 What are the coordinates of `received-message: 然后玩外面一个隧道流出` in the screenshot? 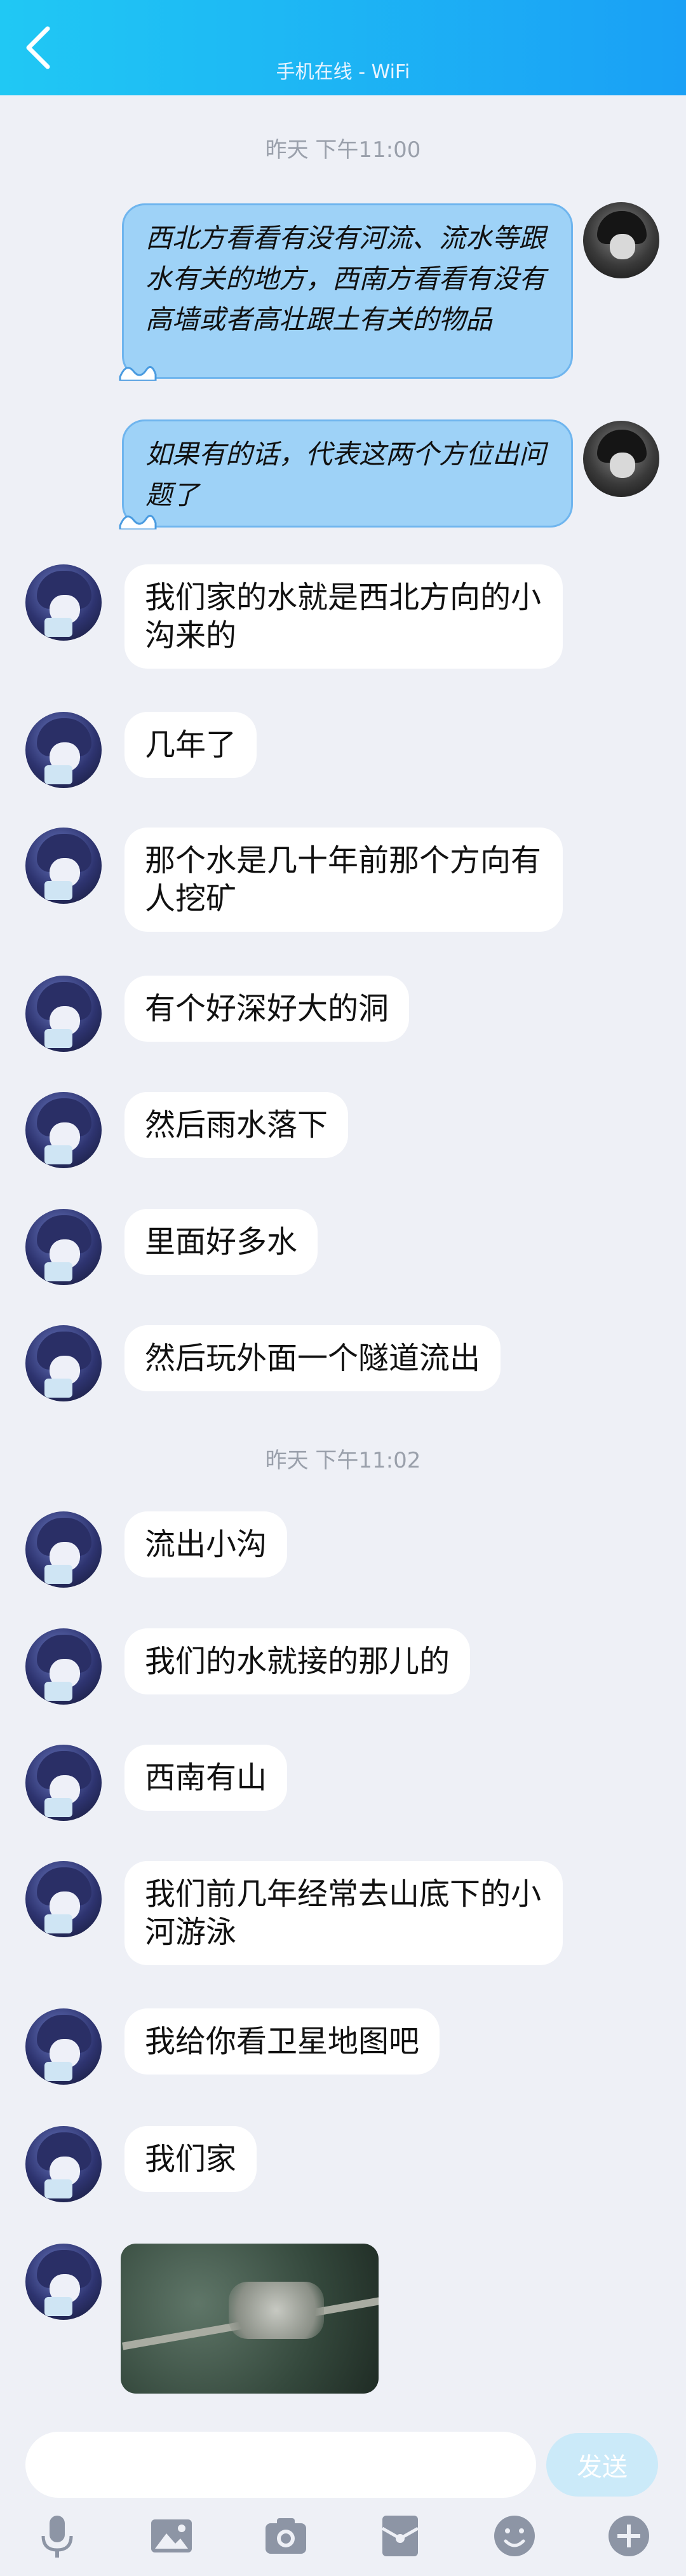 It's located at (312, 1358).